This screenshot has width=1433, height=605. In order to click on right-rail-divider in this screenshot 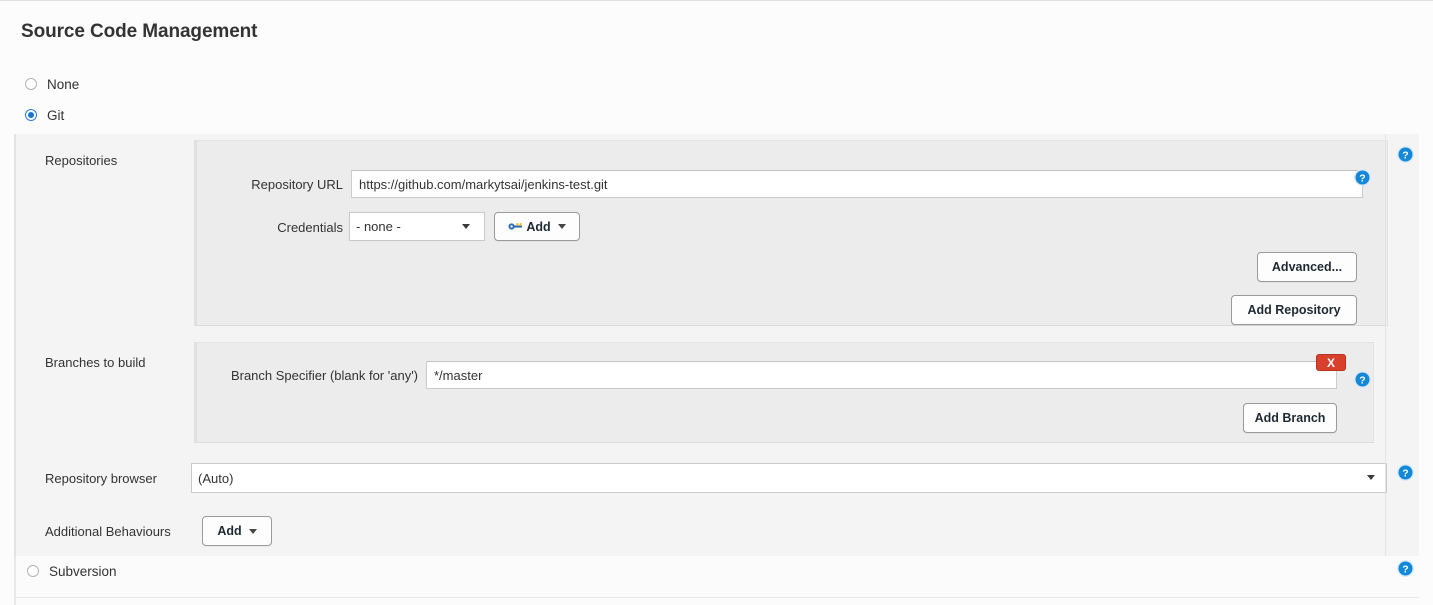, I will do `click(1385, 345)`.